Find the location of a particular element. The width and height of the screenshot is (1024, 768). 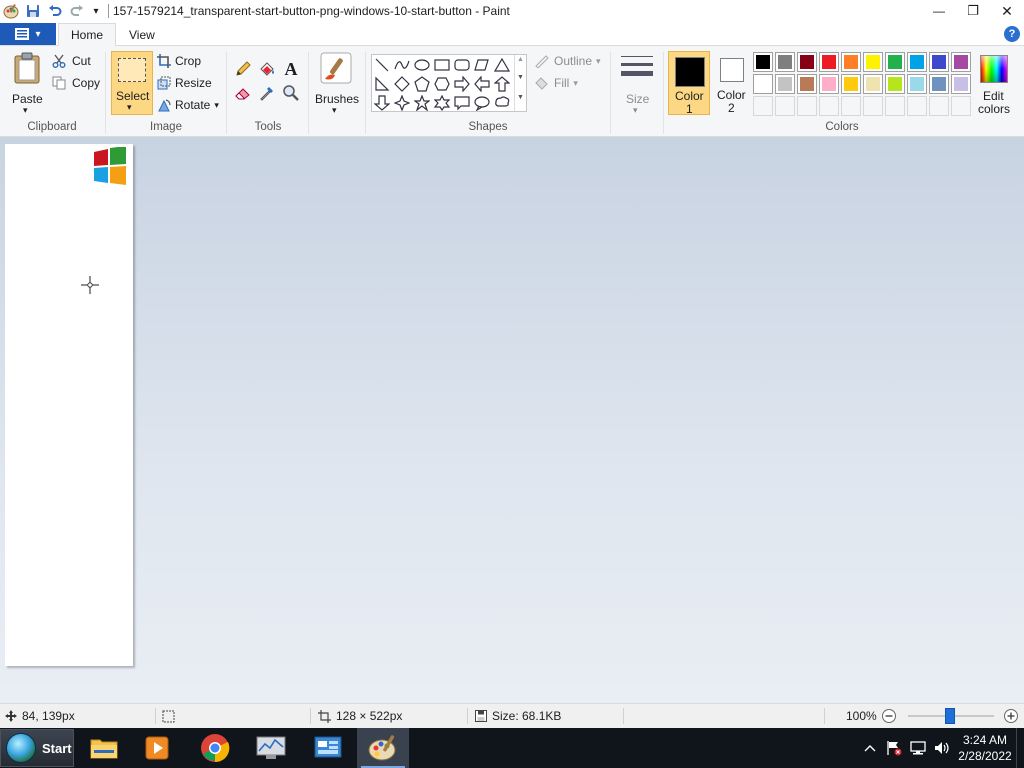

triangle-shape-icon is located at coordinates (502, 65).